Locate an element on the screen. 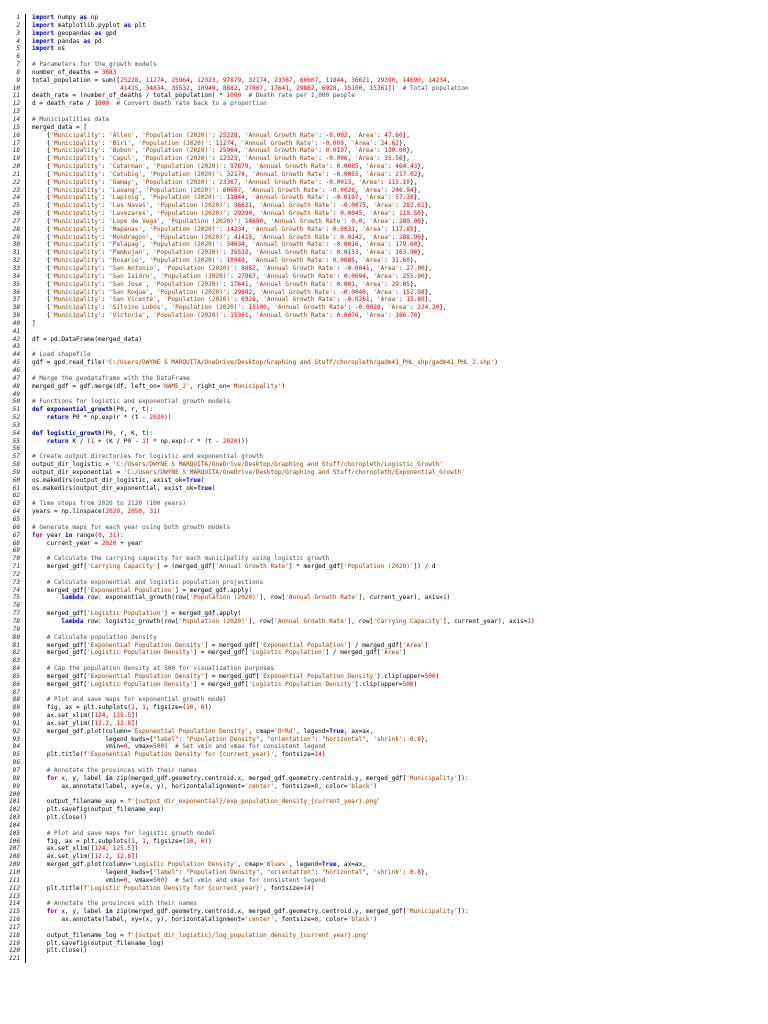 This screenshot has width=768, height=1024. line-number: 76 is located at coordinates (16, 606).